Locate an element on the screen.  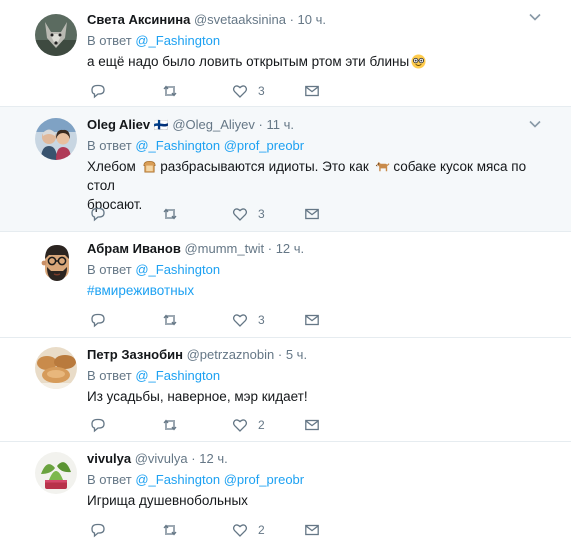
pastries-avatar-image is located at coordinates (56, 368).